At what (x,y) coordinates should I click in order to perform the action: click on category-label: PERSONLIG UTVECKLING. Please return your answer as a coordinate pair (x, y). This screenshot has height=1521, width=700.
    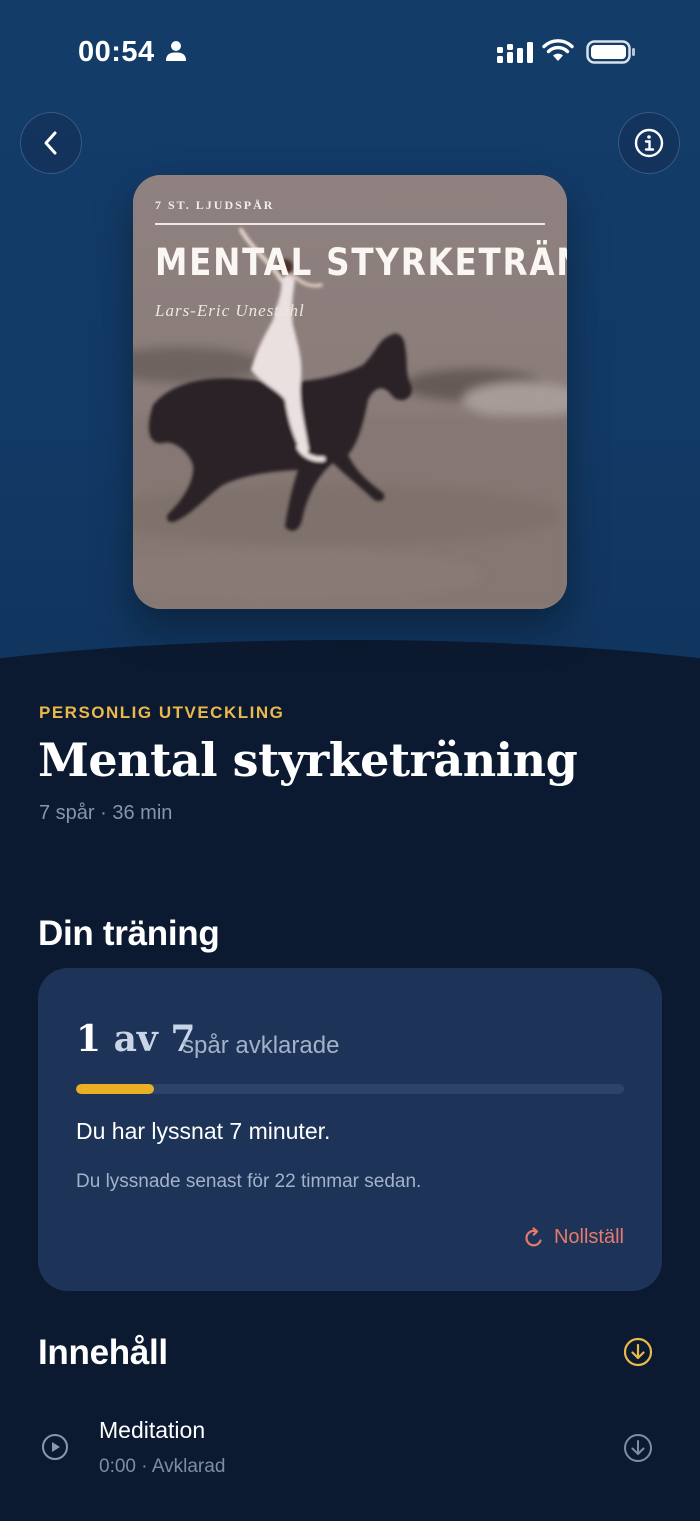
    Looking at the image, I should click on (162, 712).